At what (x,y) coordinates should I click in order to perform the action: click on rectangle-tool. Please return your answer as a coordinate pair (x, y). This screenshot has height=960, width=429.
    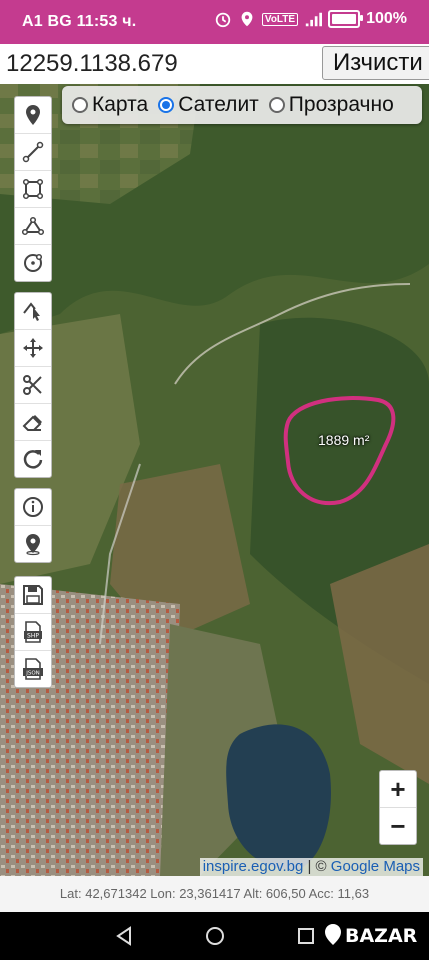
    Looking at the image, I should click on (33, 189).